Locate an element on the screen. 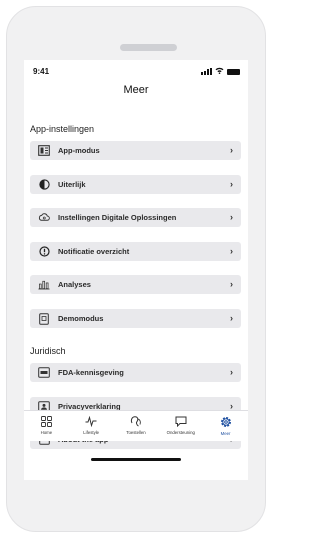 This screenshot has width=320, height=537. tab-more: Meer is located at coordinates (226, 426).